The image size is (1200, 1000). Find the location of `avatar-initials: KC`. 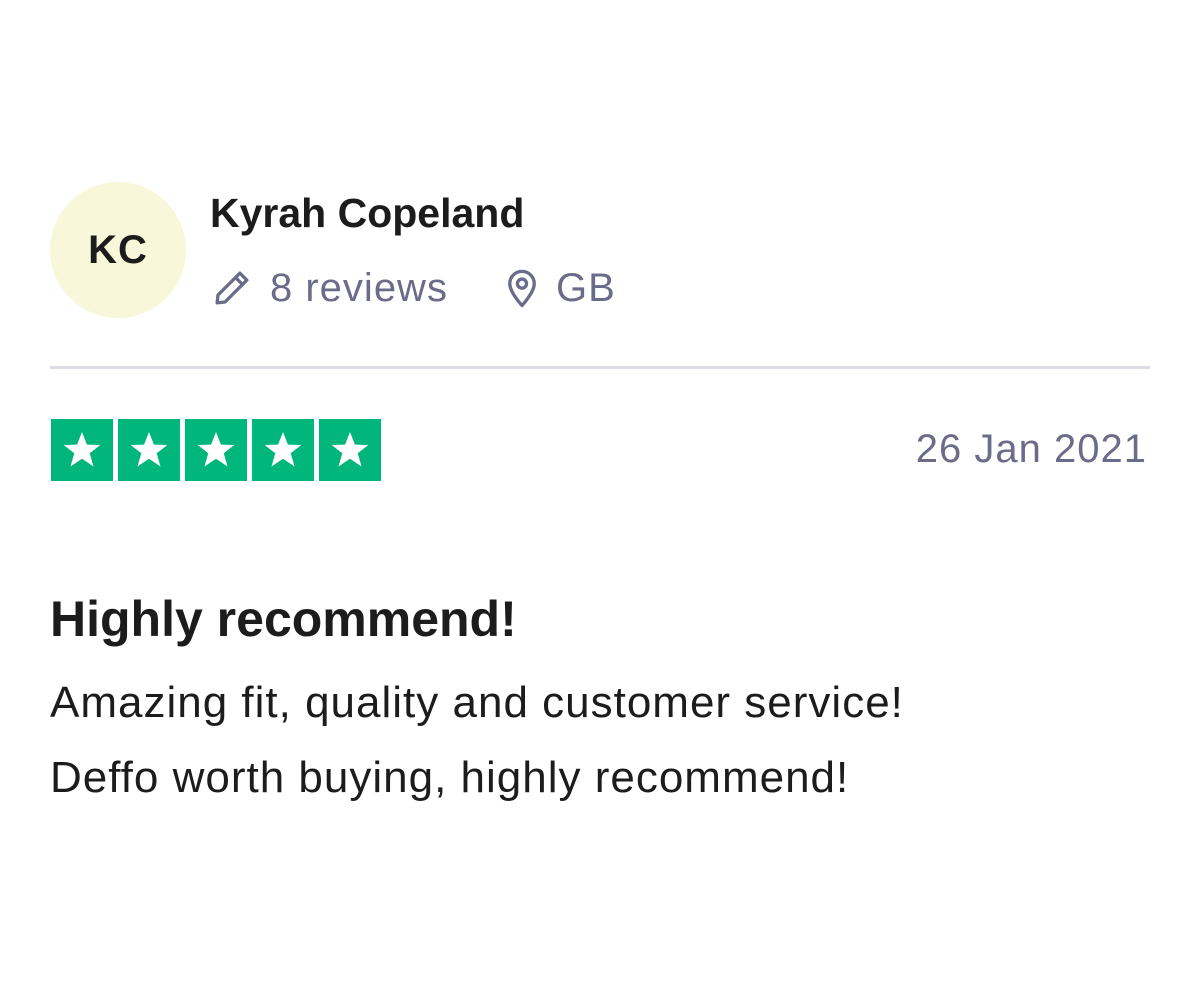

avatar-initials: KC is located at coordinates (118, 249).